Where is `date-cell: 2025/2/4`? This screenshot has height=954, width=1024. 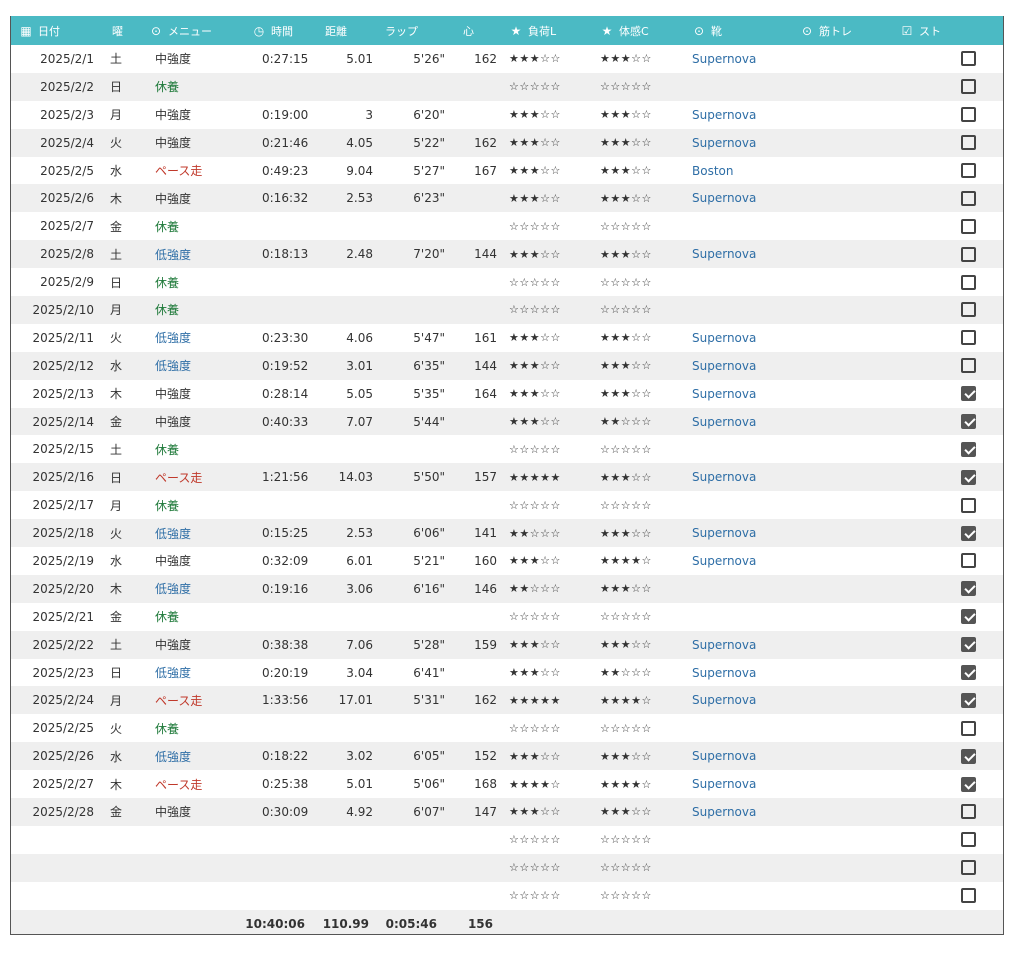 date-cell: 2025/2/4 is located at coordinates (57, 143).